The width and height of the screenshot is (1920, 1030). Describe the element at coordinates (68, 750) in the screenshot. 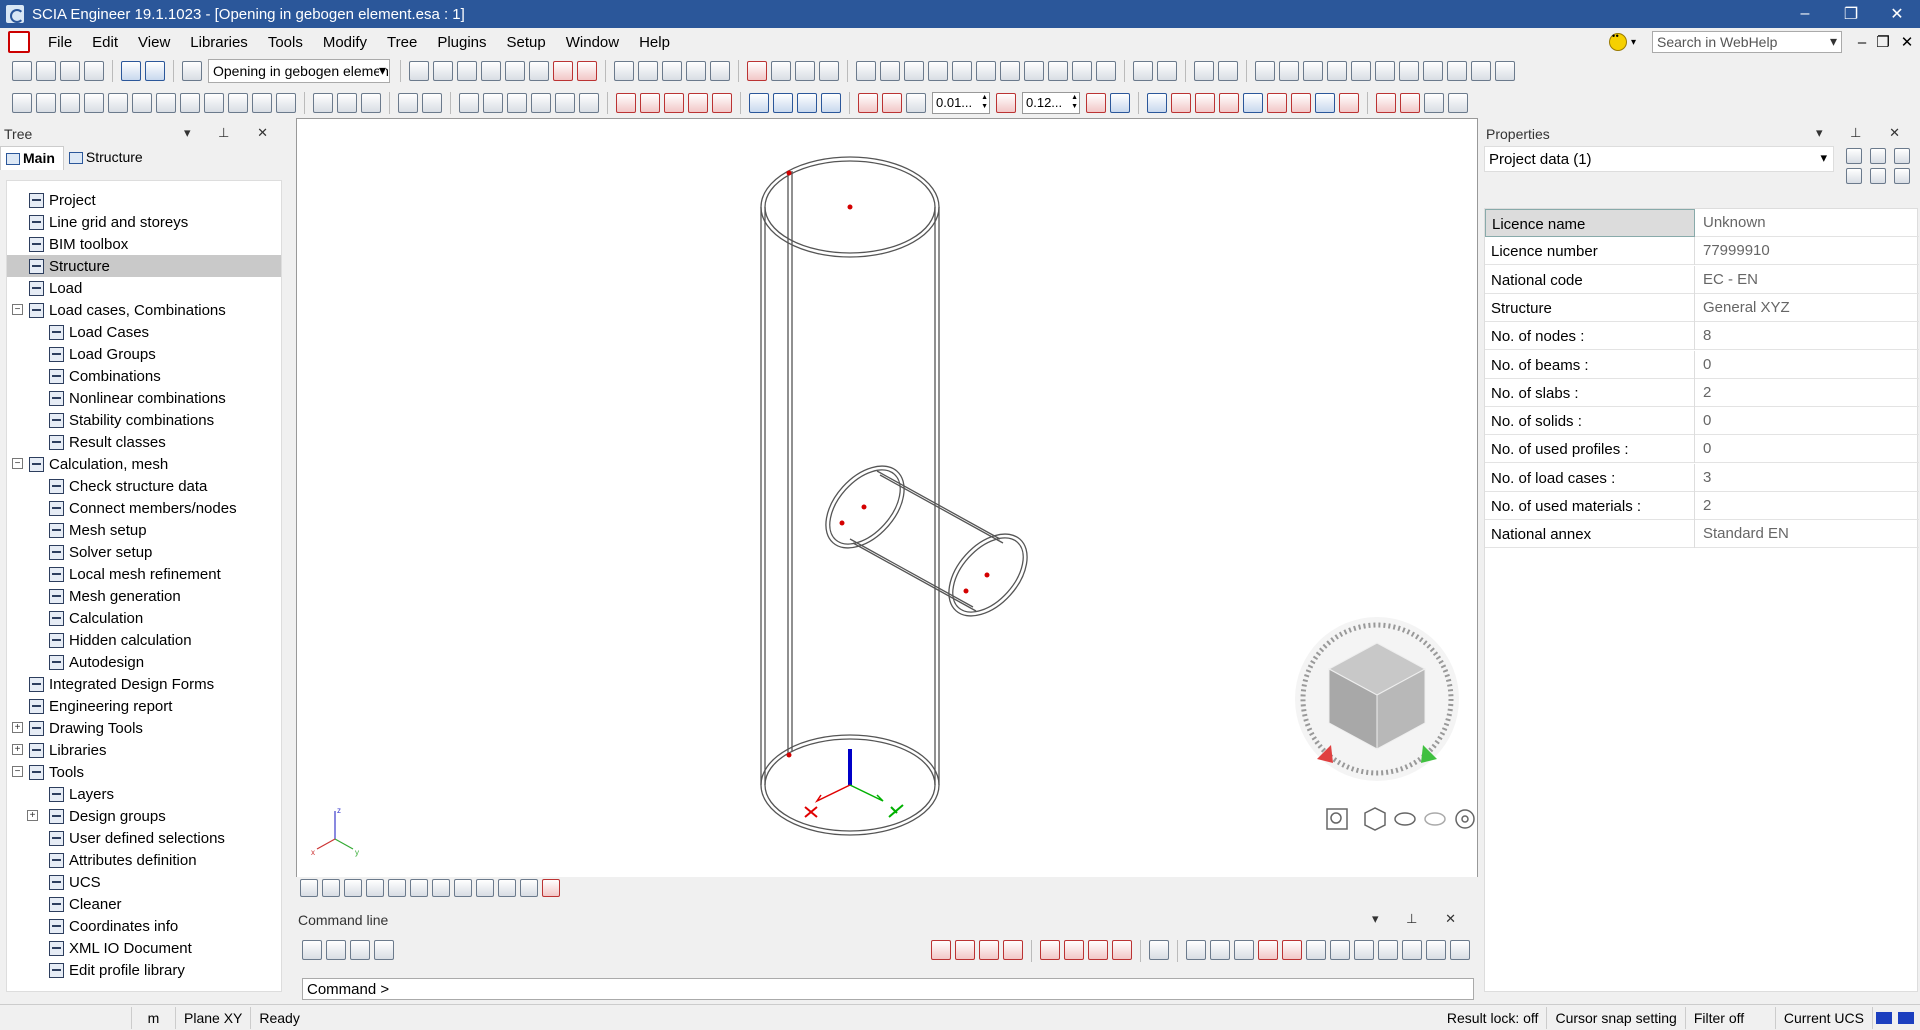

I see `tree-item: Libraries` at that location.